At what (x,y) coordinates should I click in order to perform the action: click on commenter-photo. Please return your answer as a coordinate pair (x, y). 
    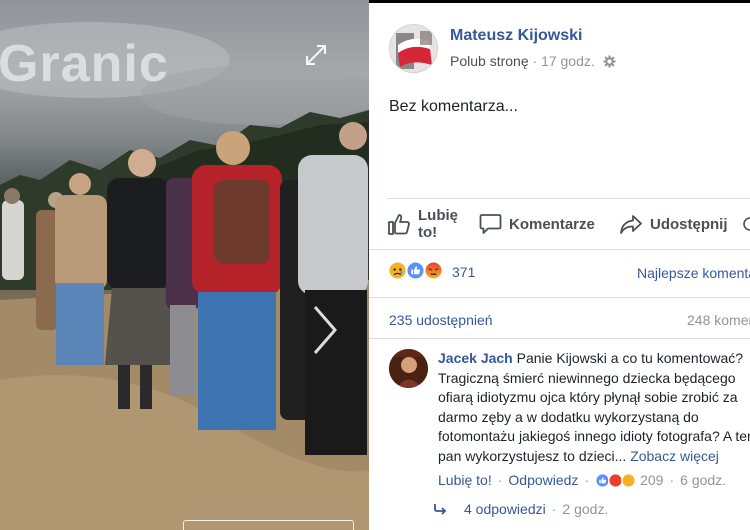
    Looking at the image, I should click on (408, 368).